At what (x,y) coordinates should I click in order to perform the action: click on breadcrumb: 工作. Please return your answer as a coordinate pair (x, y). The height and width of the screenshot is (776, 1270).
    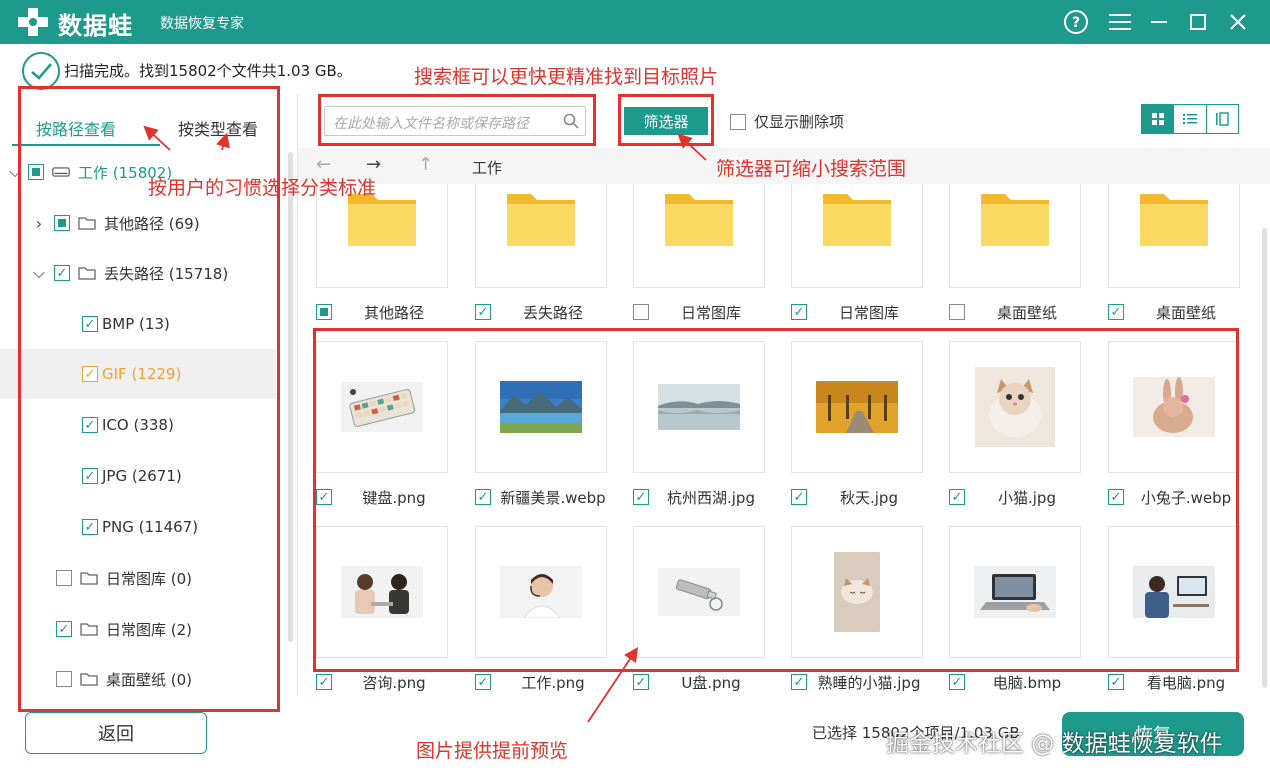
    Looking at the image, I should click on (487, 168).